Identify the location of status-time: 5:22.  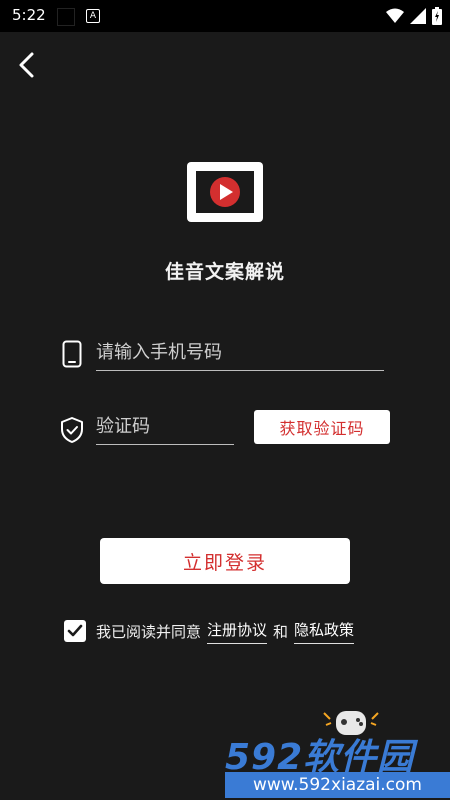
(29, 15).